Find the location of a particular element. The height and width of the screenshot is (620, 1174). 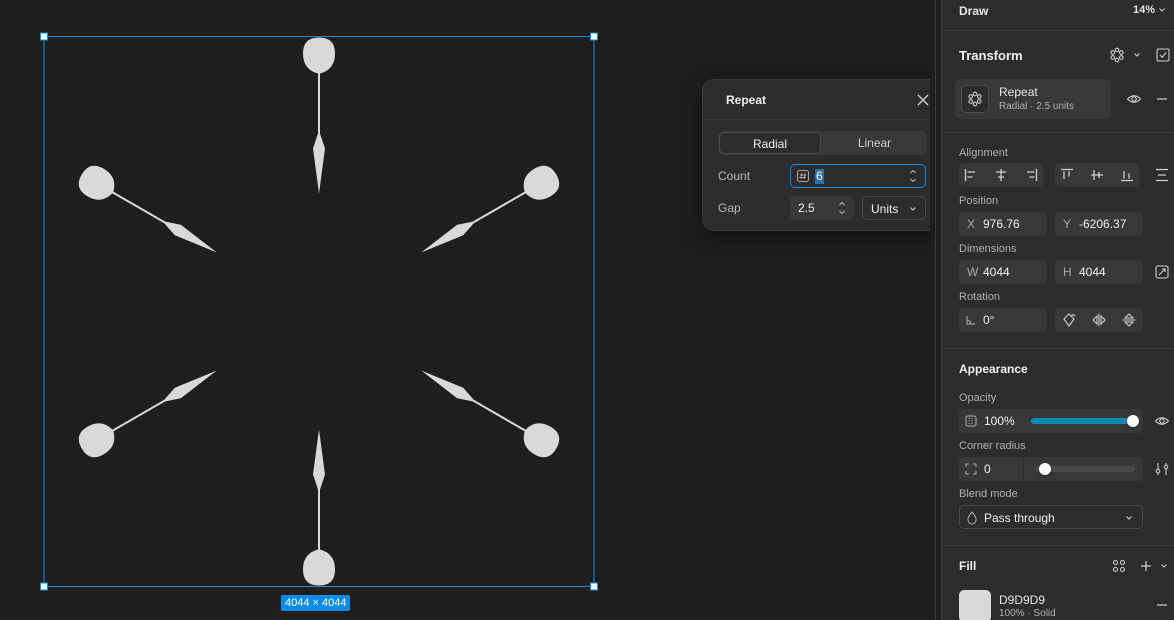

opacity-slider-thumb is located at coordinates (1133, 421).